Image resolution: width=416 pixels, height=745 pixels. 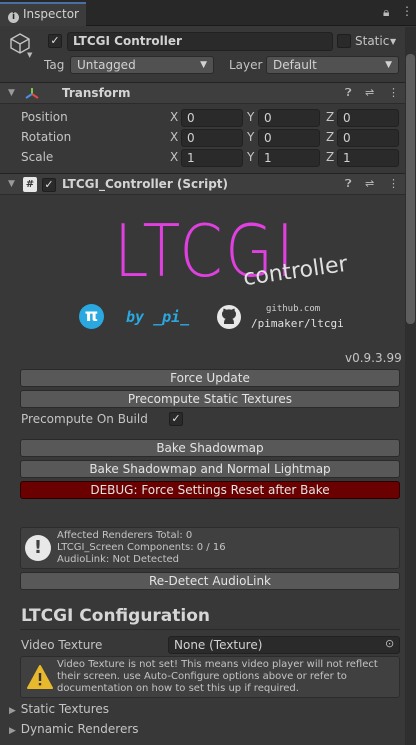 I want to click on transform-row-label: Position, so click(x=44, y=117).